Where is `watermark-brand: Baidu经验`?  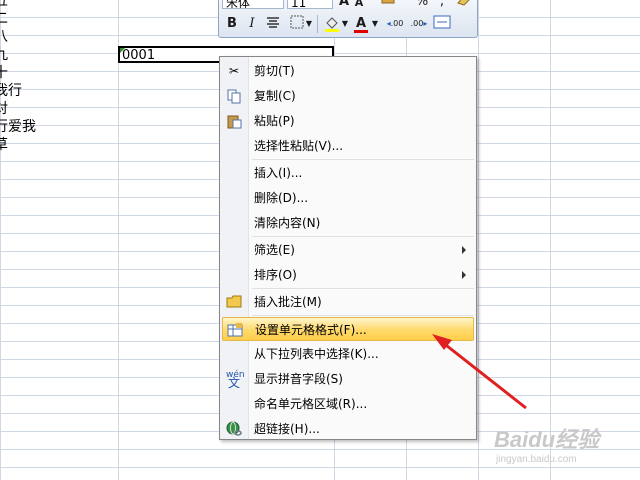
watermark-brand: Baidu经验 is located at coordinates (547, 439).